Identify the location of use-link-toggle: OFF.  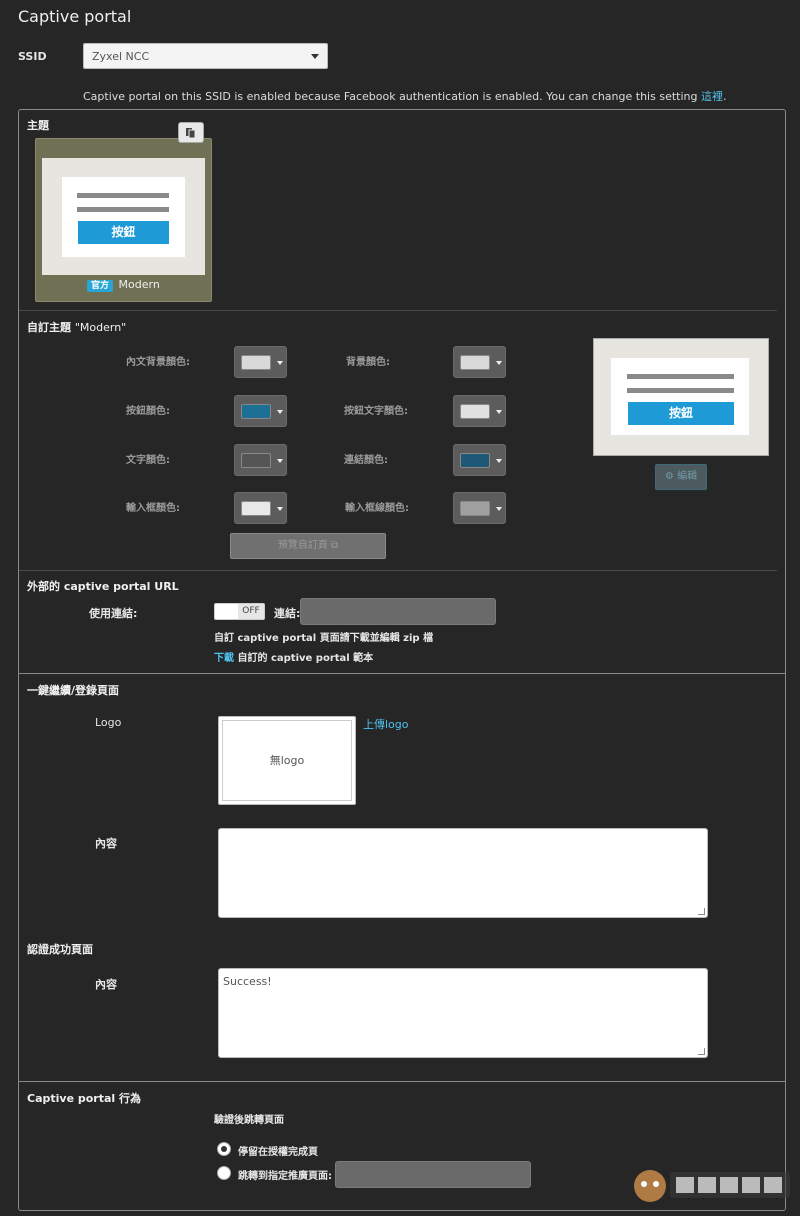
(239, 611).